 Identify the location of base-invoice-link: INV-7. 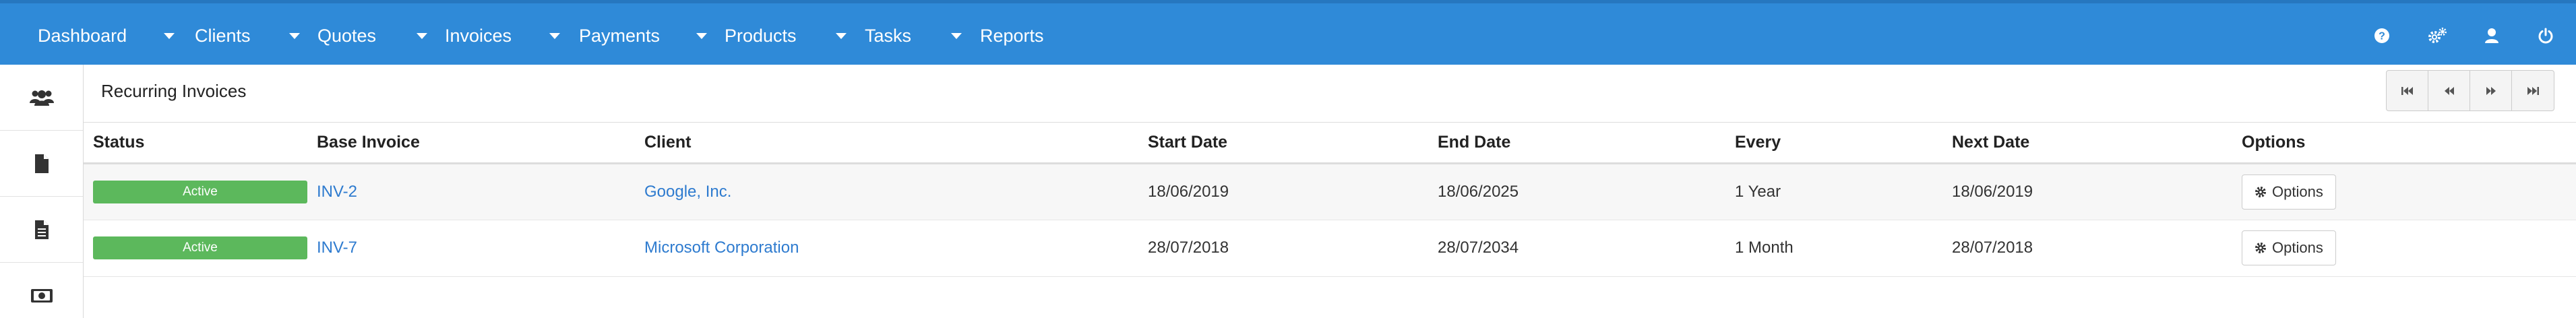
(337, 247).